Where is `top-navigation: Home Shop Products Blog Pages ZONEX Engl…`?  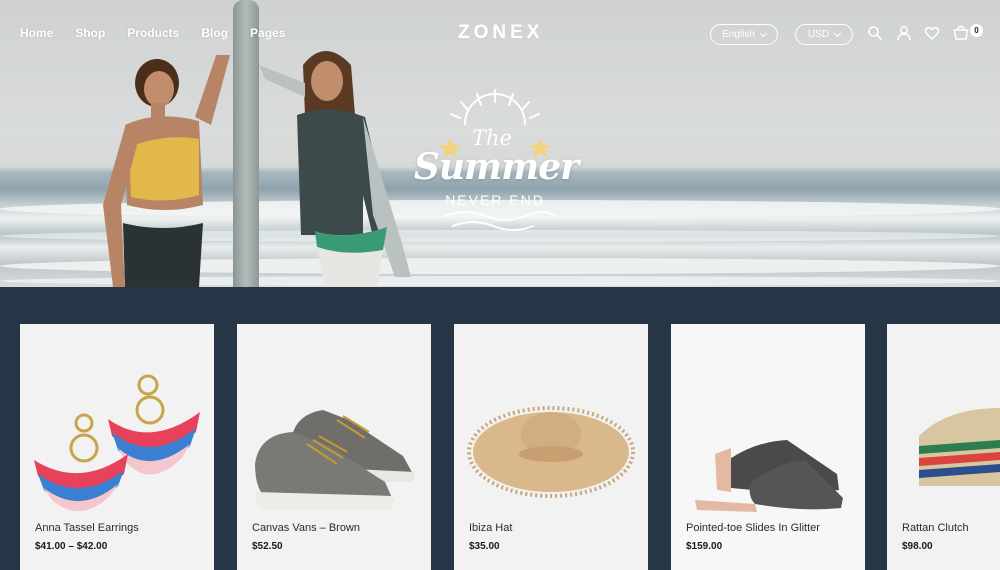
top-navigation: Home Shop Products Blog Pages ZONEX Engl… is located at coordinates (500, 34).